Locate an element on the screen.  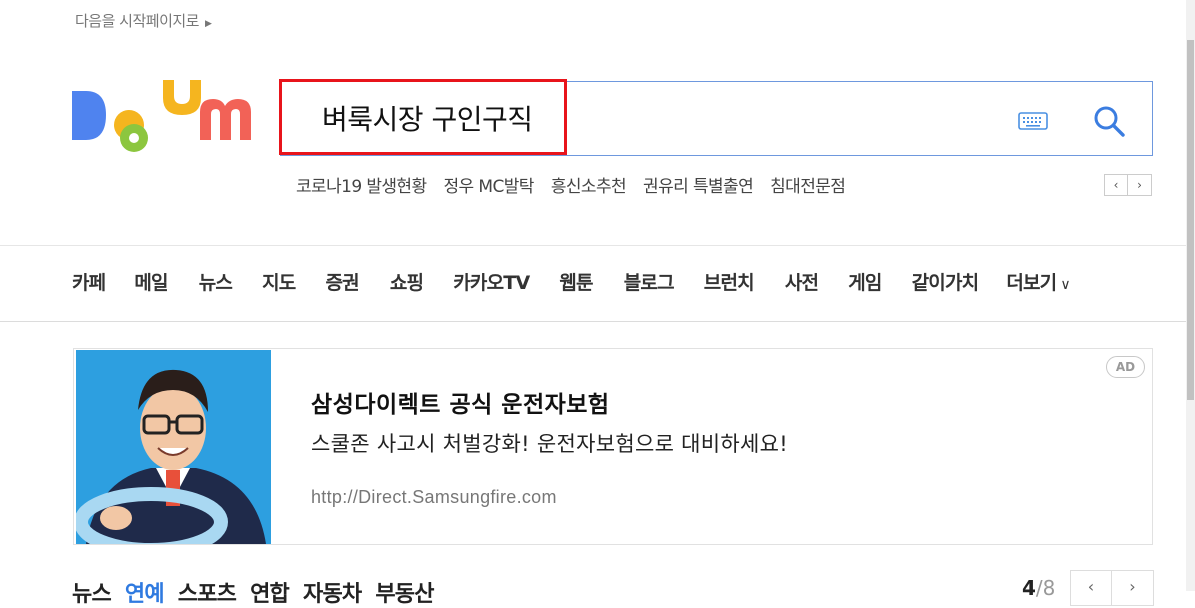
search-icon is located at coordinates (1109, 121).